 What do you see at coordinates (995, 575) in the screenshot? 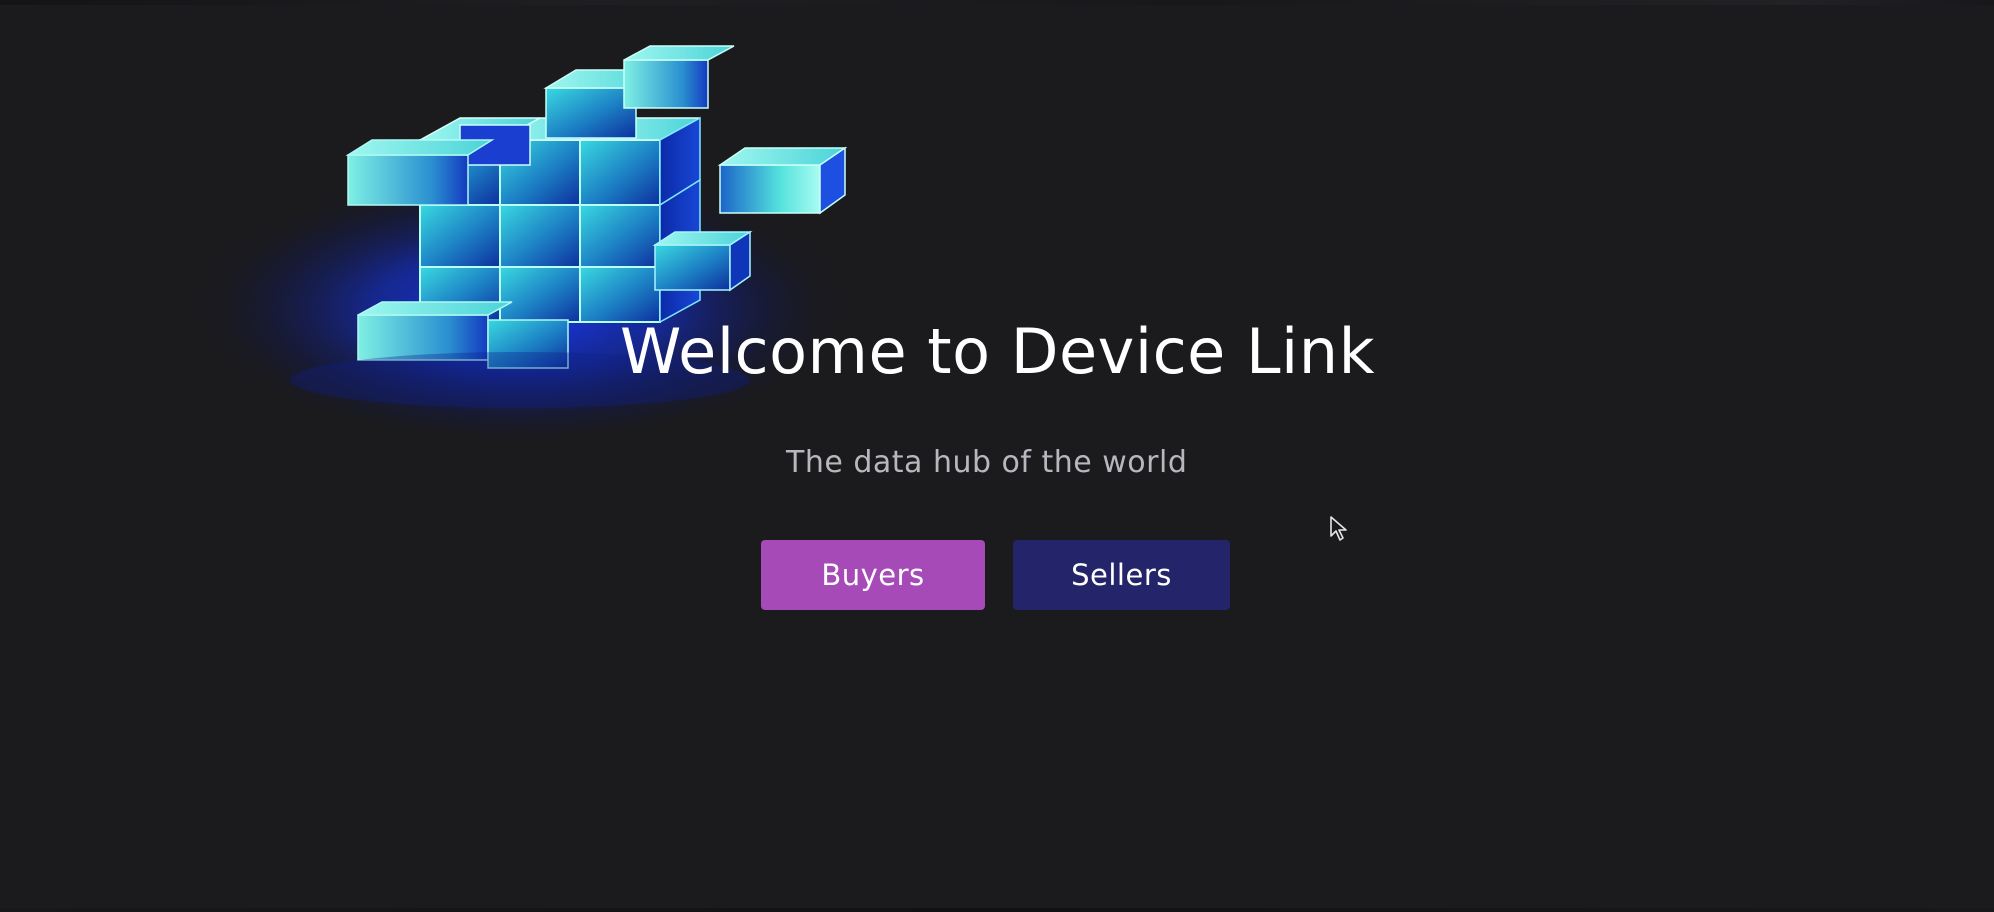
I see `cta-button-group: Buyers Sellers` at bounding box center [995, 575].